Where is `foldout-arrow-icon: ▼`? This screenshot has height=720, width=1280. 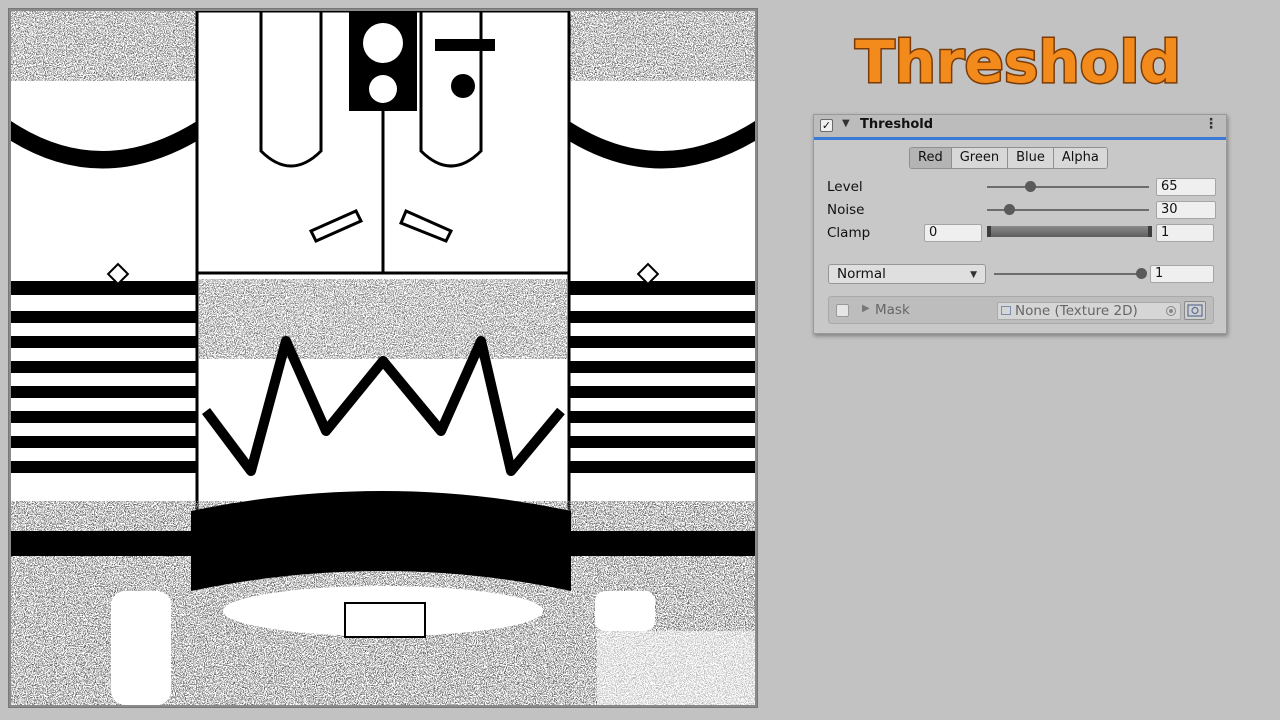 foldout-arrow-icon: ▼ is located at coordinates (846, 123).